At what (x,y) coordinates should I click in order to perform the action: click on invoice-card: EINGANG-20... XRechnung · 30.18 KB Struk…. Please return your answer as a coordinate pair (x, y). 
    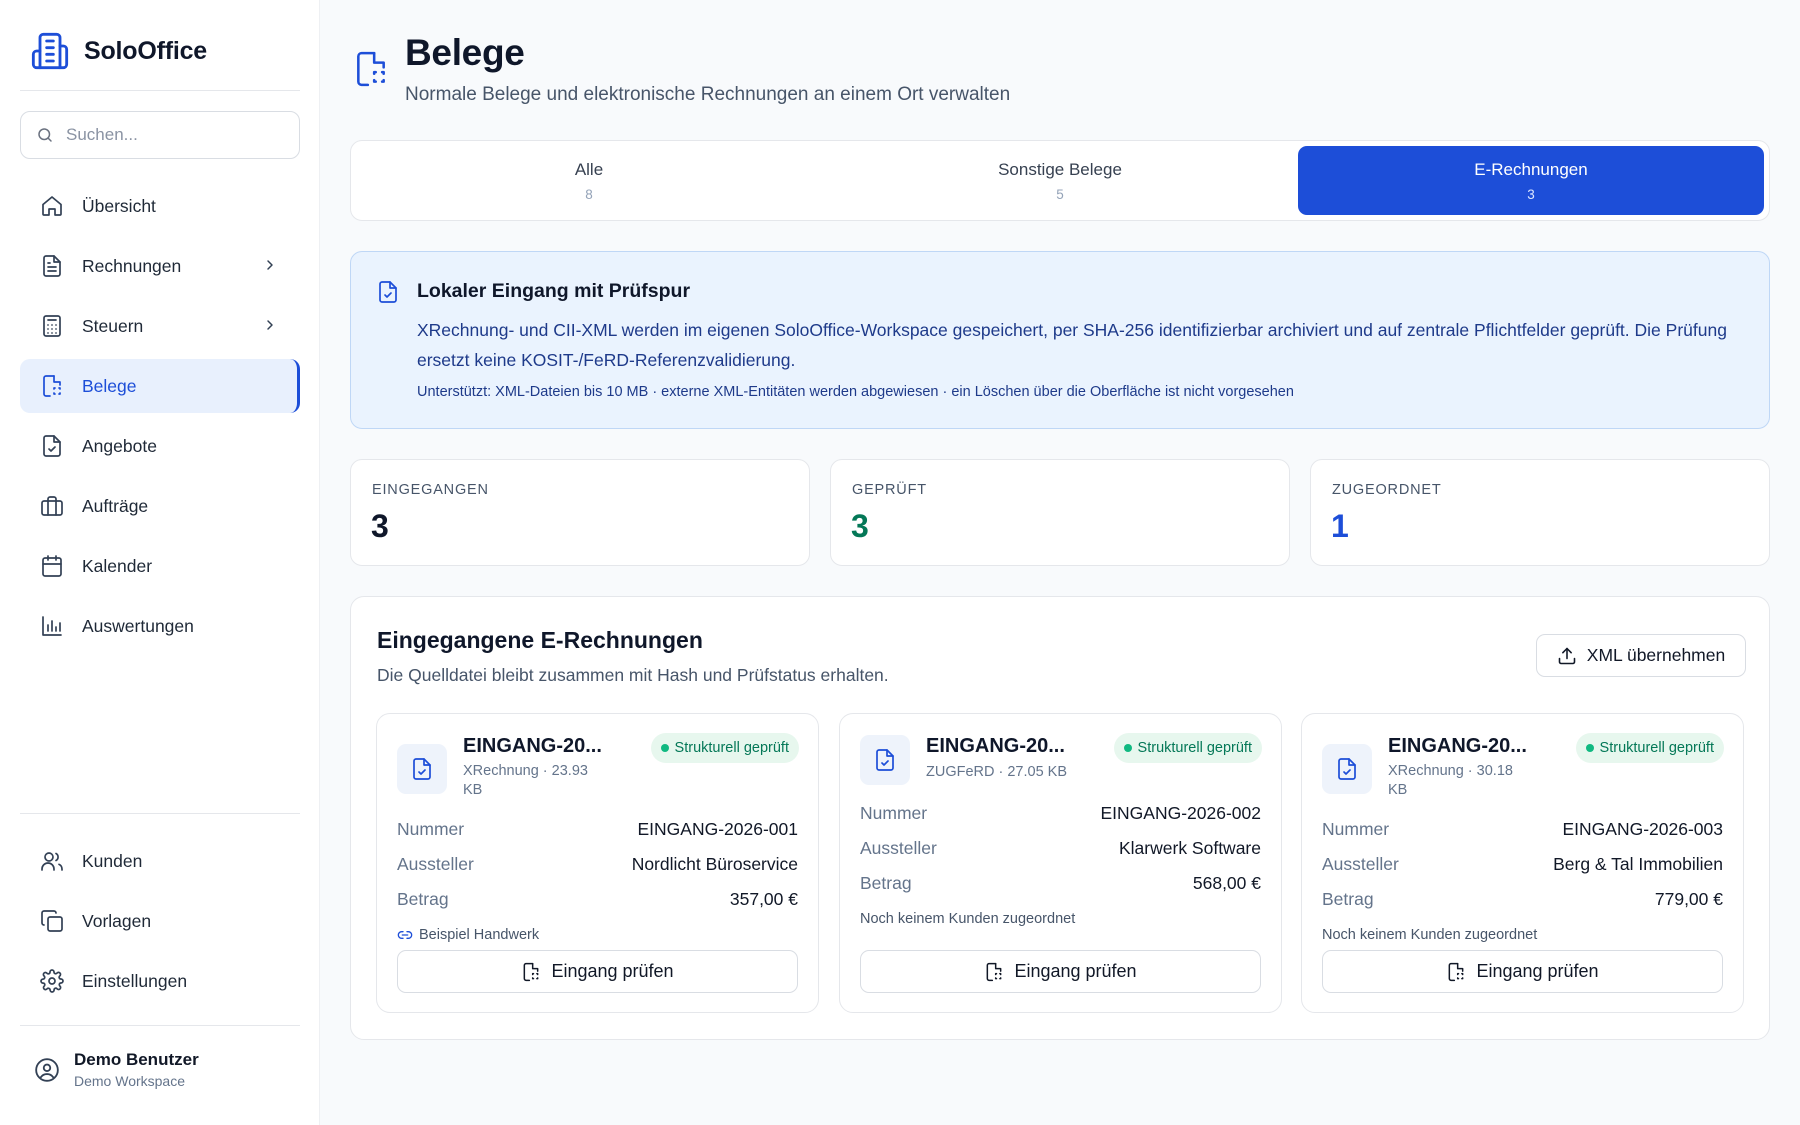
    Looking at the image, I should click on (1522, 863).